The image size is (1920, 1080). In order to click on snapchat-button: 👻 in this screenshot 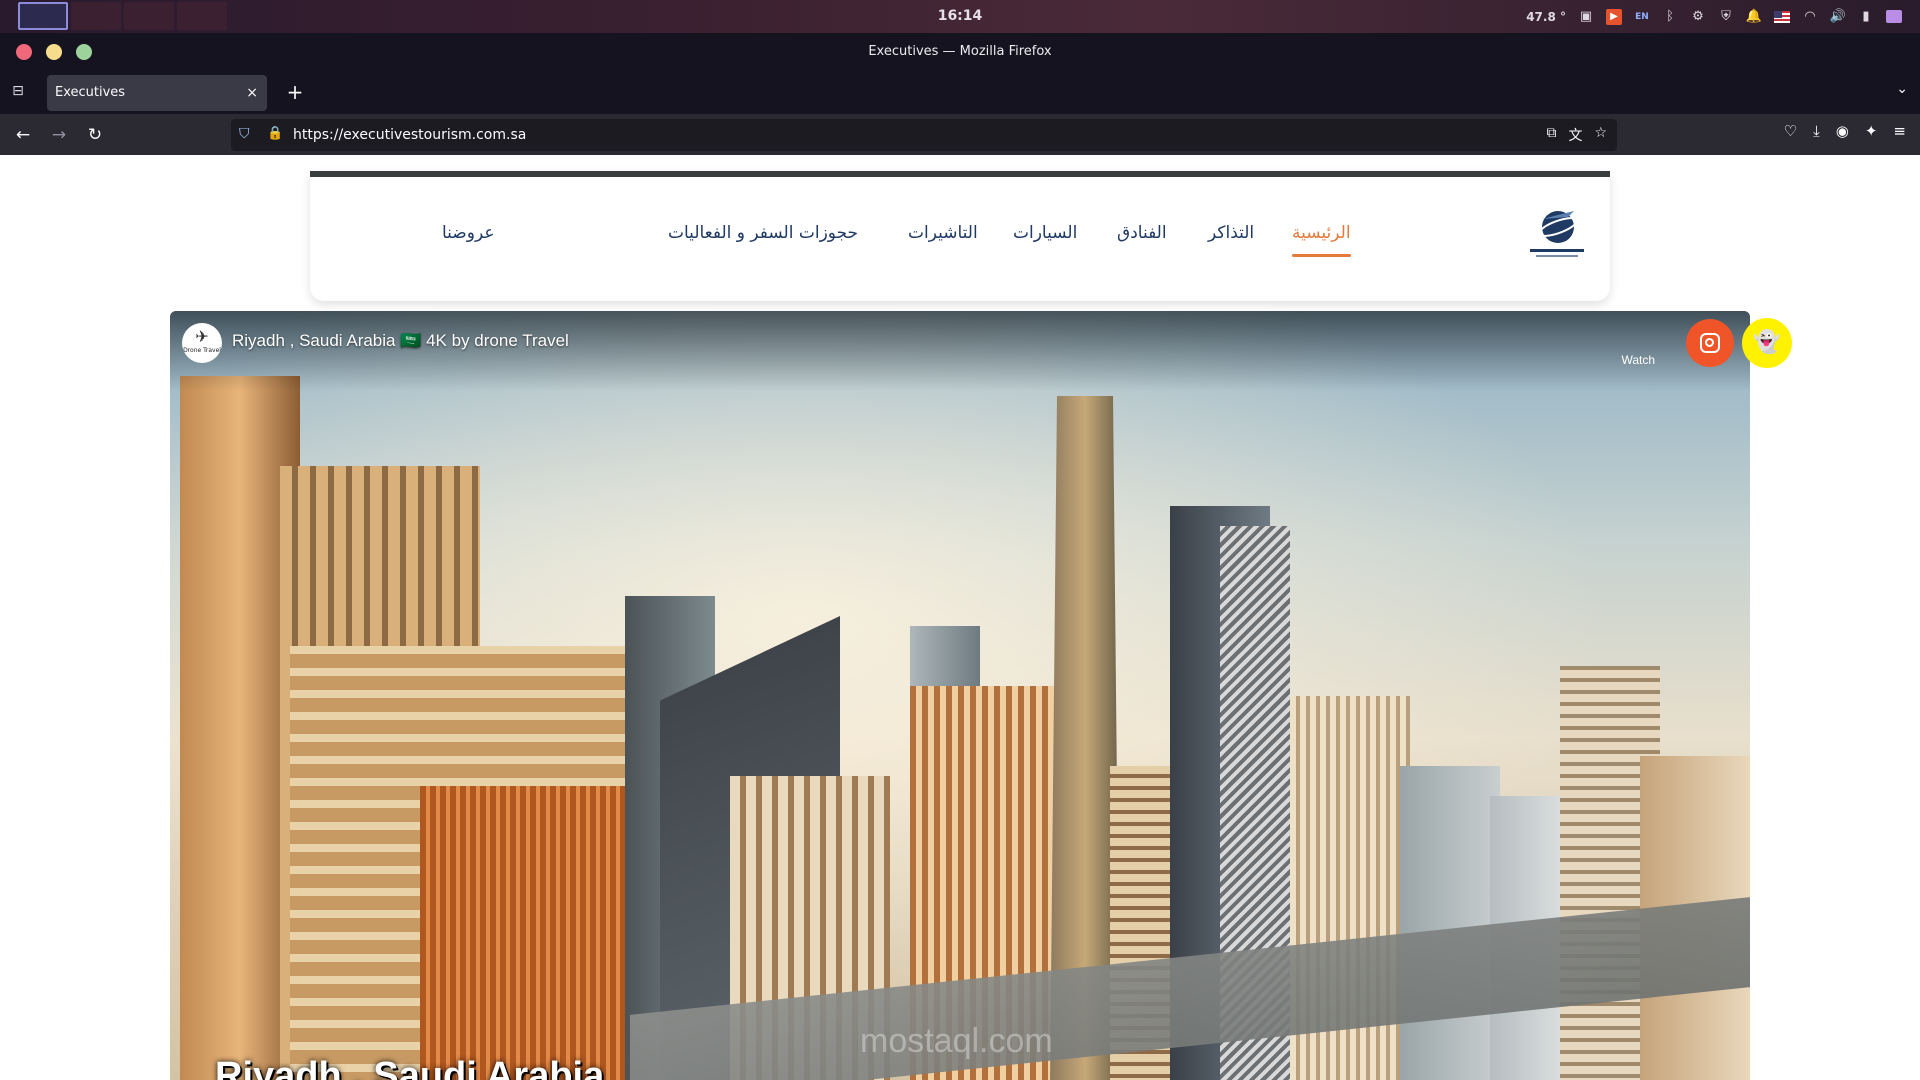, I will do `click(1767, 343)`.